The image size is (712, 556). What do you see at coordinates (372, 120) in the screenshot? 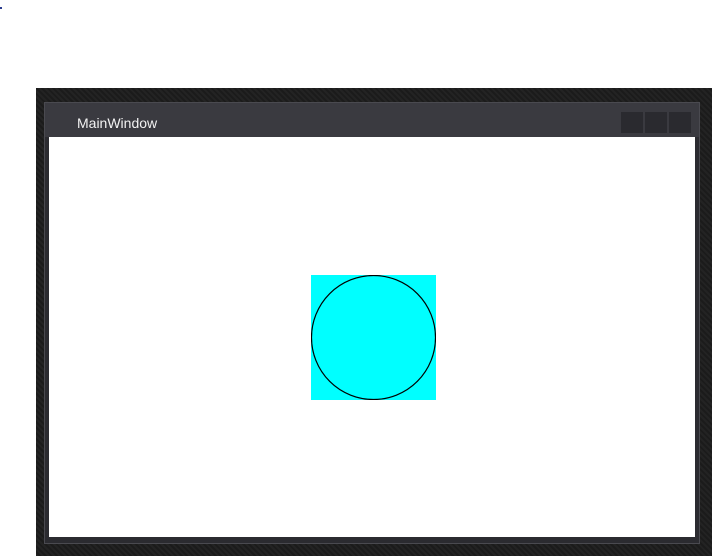
I see `title-bar: MainWindow` at bounding box center [372, 120].